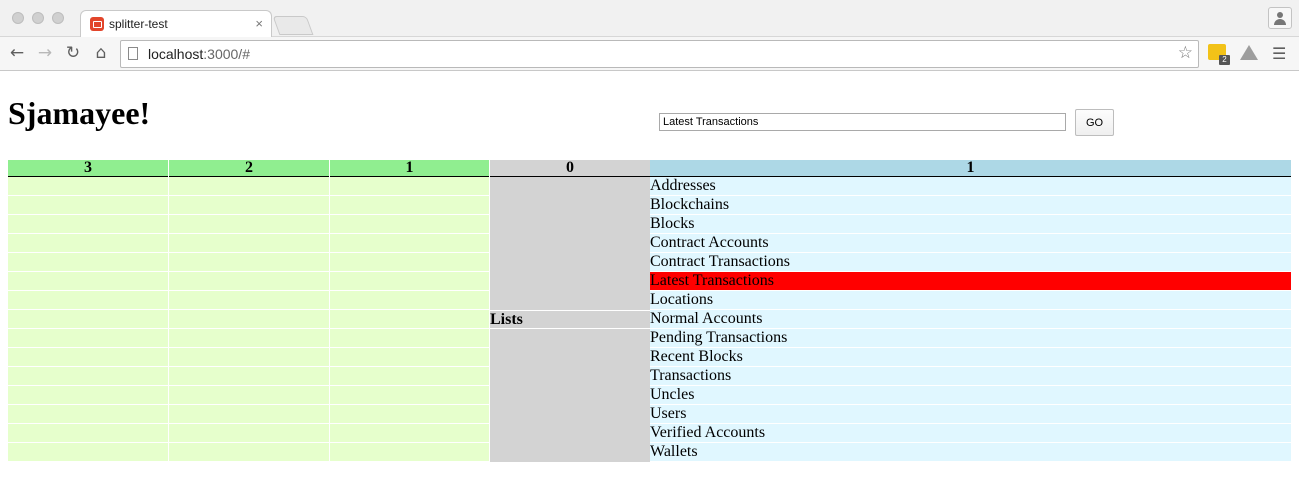 The width and height of the screenshot is (1299, 500). I want to click on menu-icon: ☰, so click(1279, 53).